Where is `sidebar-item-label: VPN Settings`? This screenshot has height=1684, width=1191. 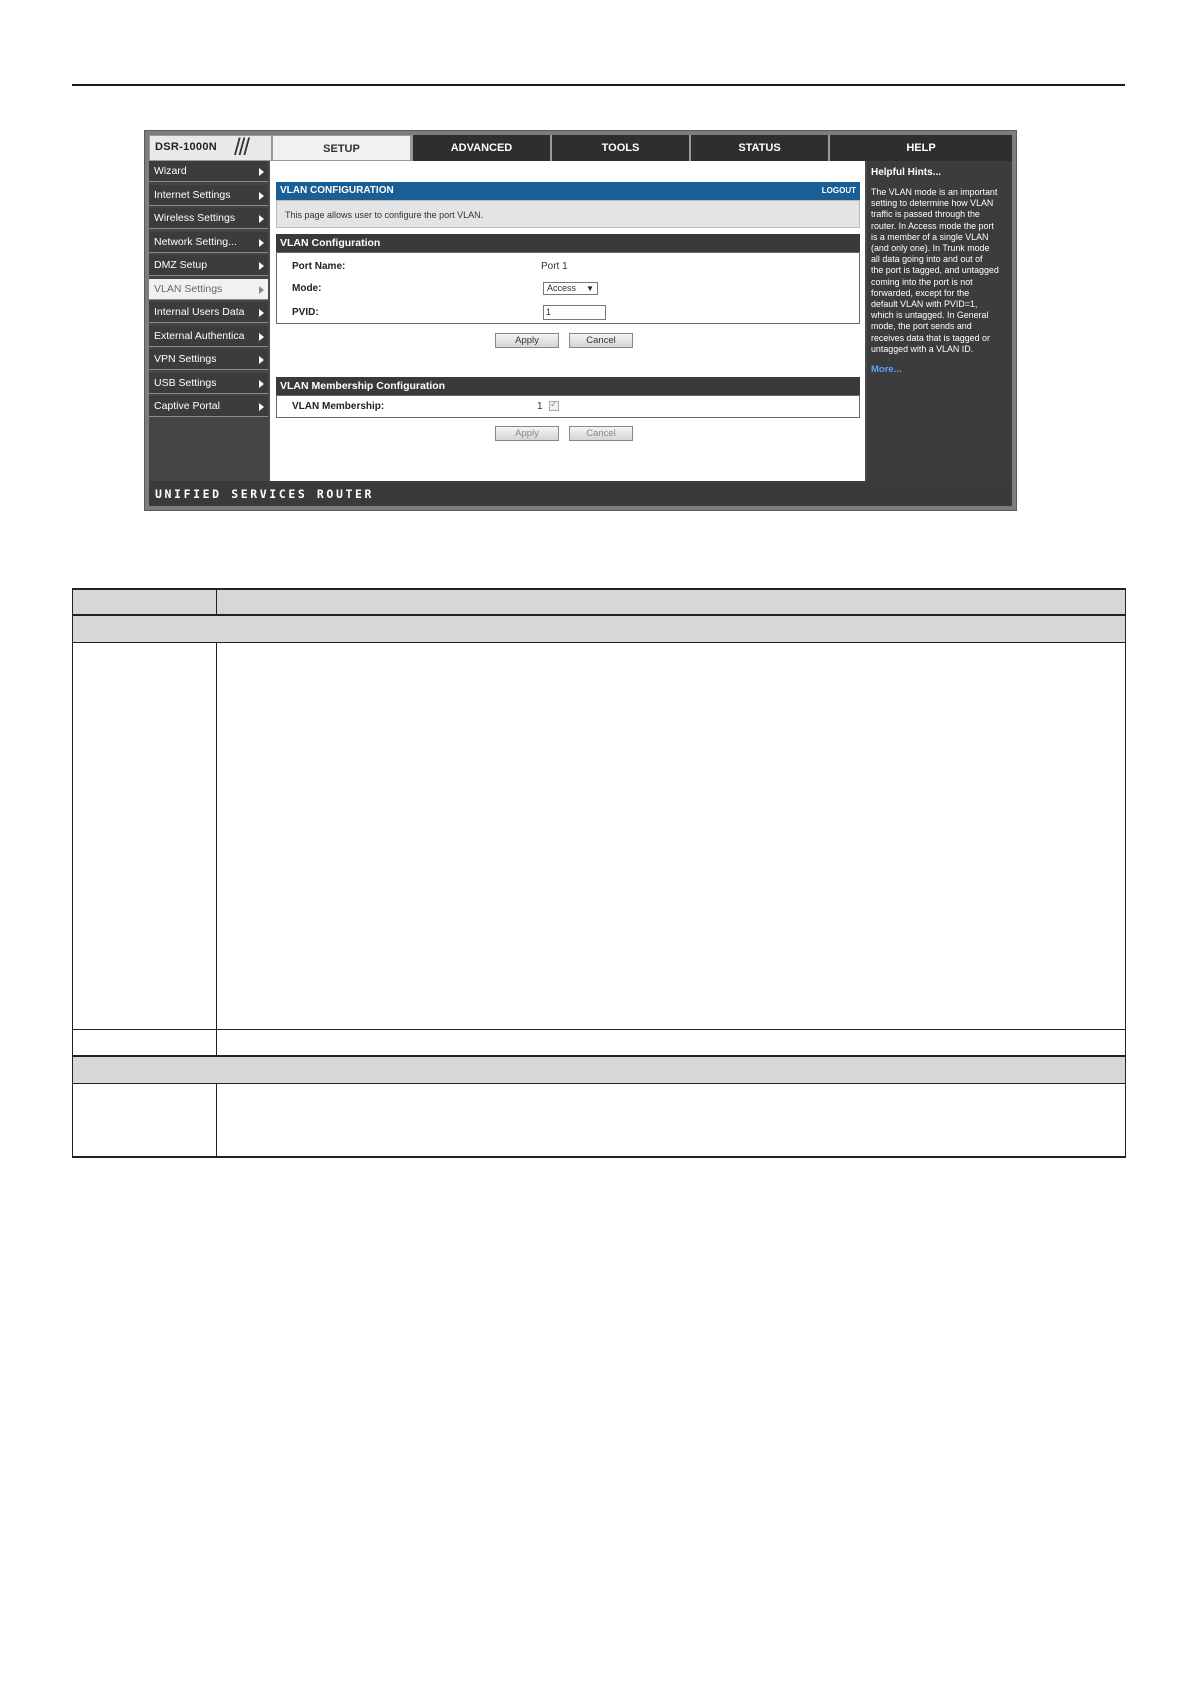
sidebar-item-label: VPN Settings is located at coordinates (185, 359).